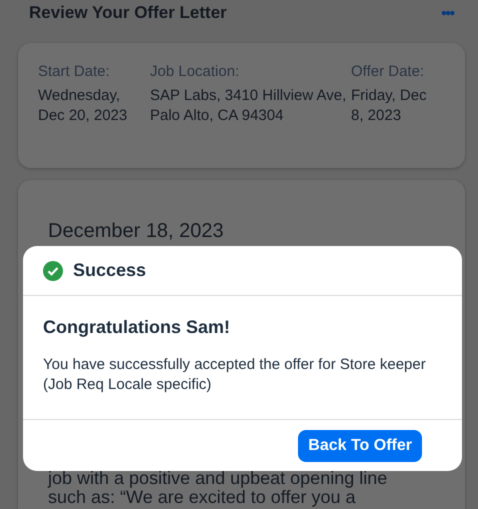  What do you see at coordinates (389, 106) in the screenshot?
I see `field-value: Friday, Dec 8, 2023` at bounding box center [389, 106].